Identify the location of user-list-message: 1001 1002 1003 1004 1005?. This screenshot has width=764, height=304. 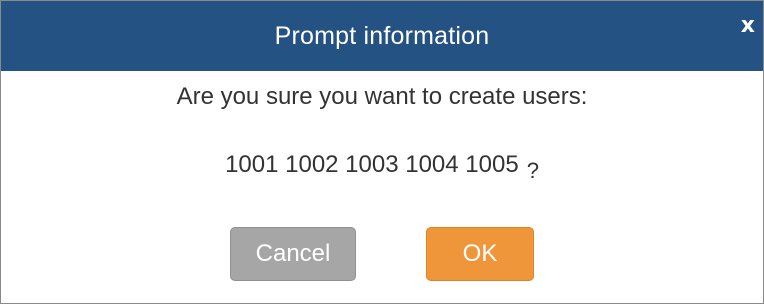
(382, 167).